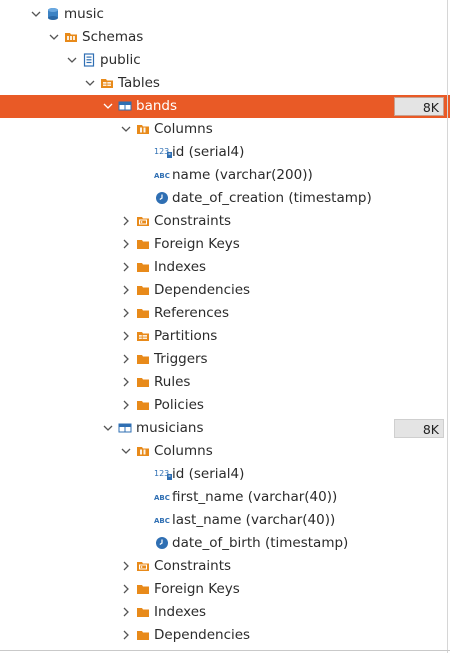 The width and height of the screenshot is (450, 653). Describe the element at coordinates (120, 60) in the screenshot. I see `node-label: public` at that location.